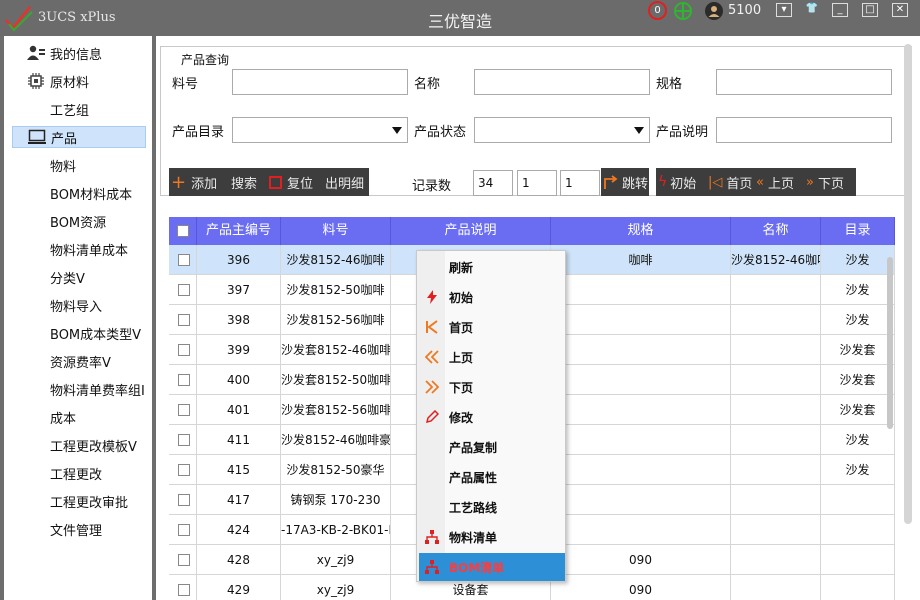 The width and height of the screenshot is (920, 600). I want to click on column-header: 目录, so click(858, 231).